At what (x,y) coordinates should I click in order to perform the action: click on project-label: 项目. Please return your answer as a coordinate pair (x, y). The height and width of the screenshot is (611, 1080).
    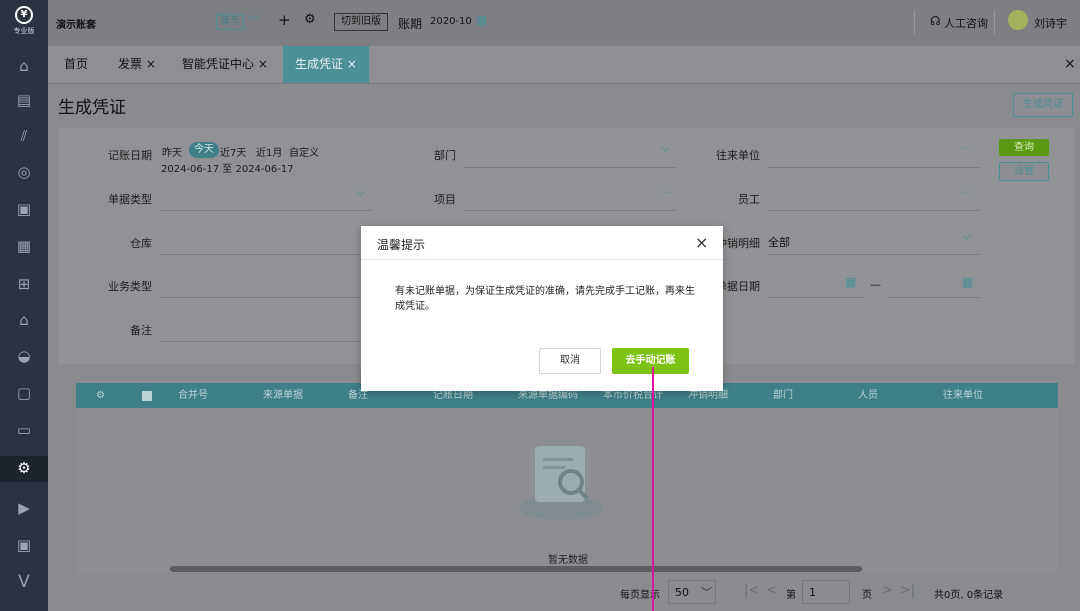
    Looking at the image, I should click on (445, 199).